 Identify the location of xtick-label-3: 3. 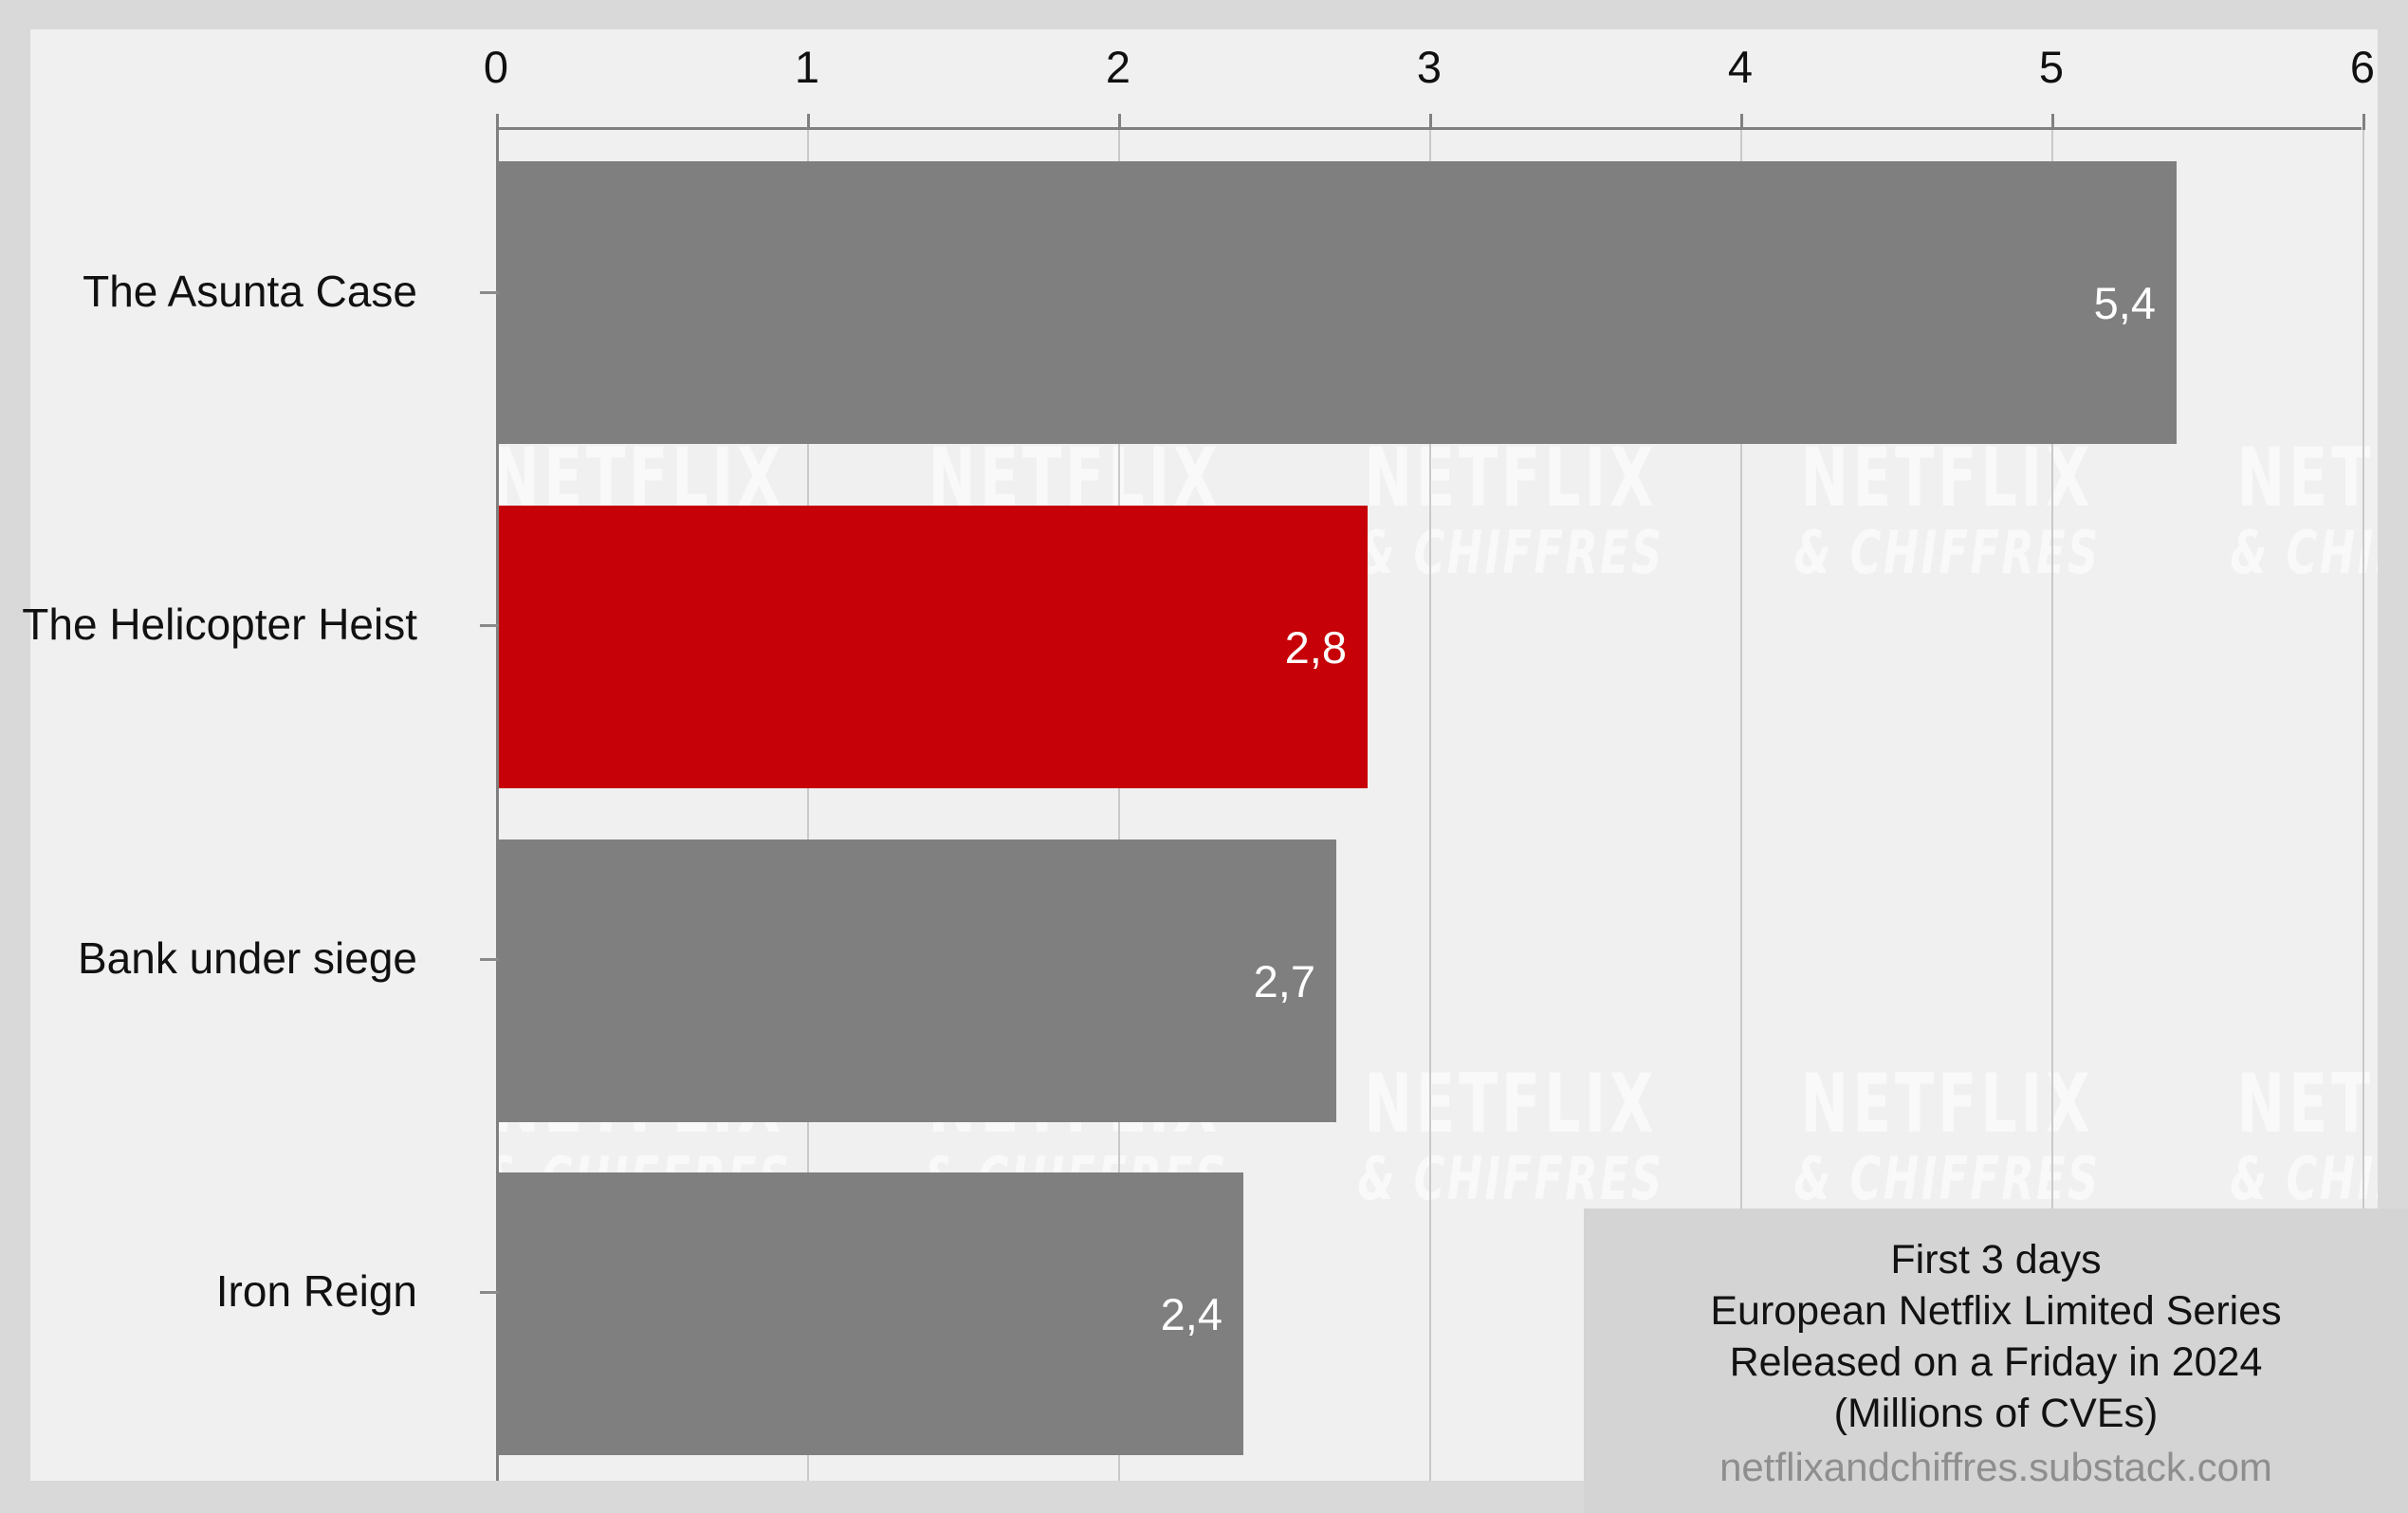
(1430, 67).